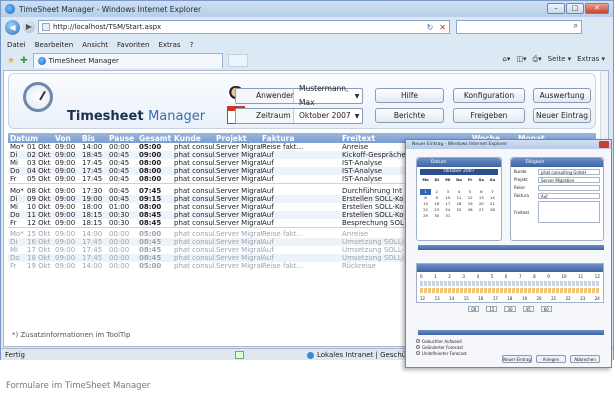 The image size is (614, 399). I want to click on auswertung-button: Auswertung, so click(562, 95).